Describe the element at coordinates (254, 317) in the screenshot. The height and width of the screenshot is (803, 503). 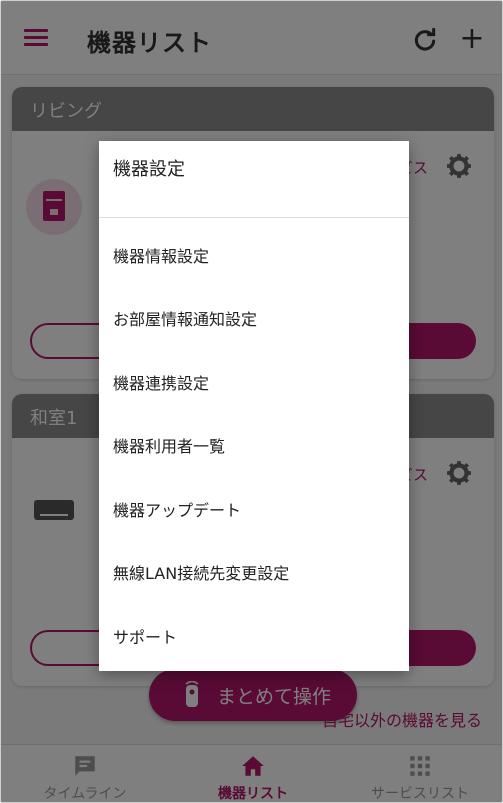
I see `menu-item-room-notification: お部屋情報通知設定` at that location.